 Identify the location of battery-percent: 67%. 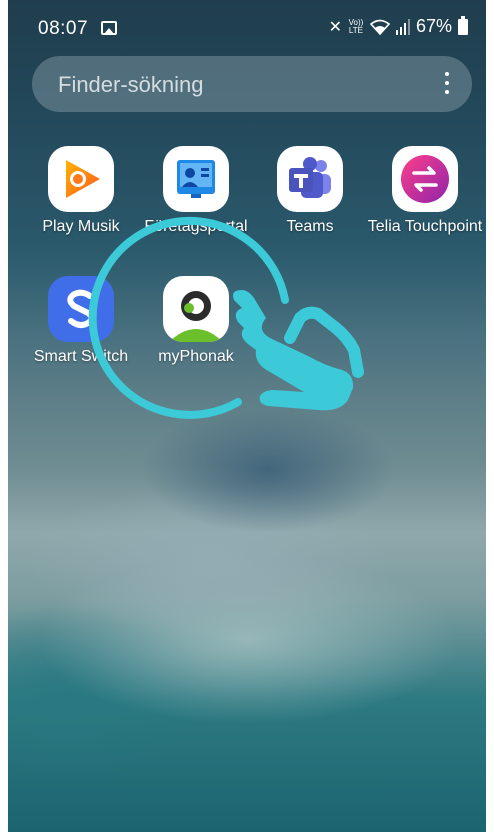
(433, 26).